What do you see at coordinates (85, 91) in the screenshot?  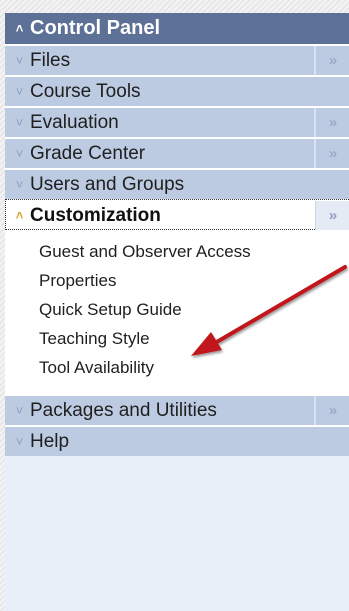 I see `menu-item-label: Course Tools` at bounding box center [85, 91].